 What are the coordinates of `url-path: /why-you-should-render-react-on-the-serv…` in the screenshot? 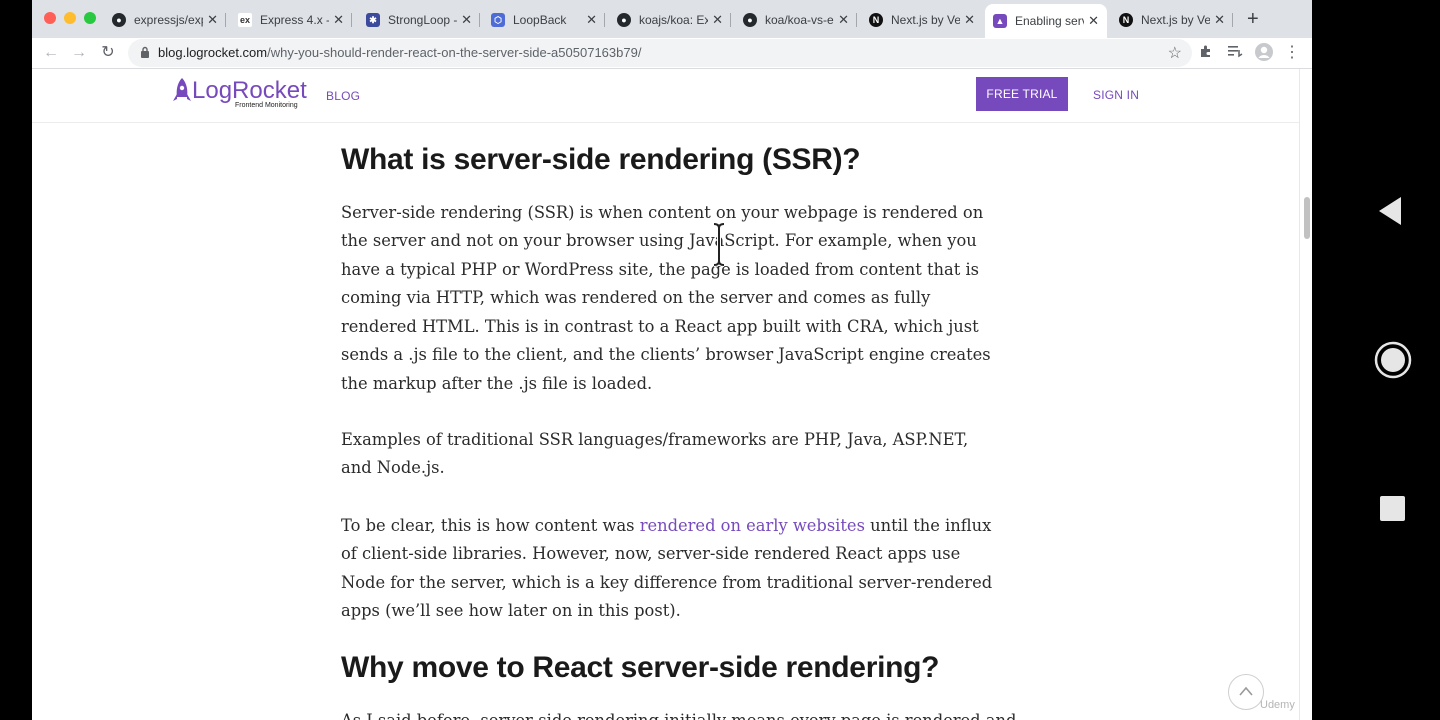 It's located at (454, 52).